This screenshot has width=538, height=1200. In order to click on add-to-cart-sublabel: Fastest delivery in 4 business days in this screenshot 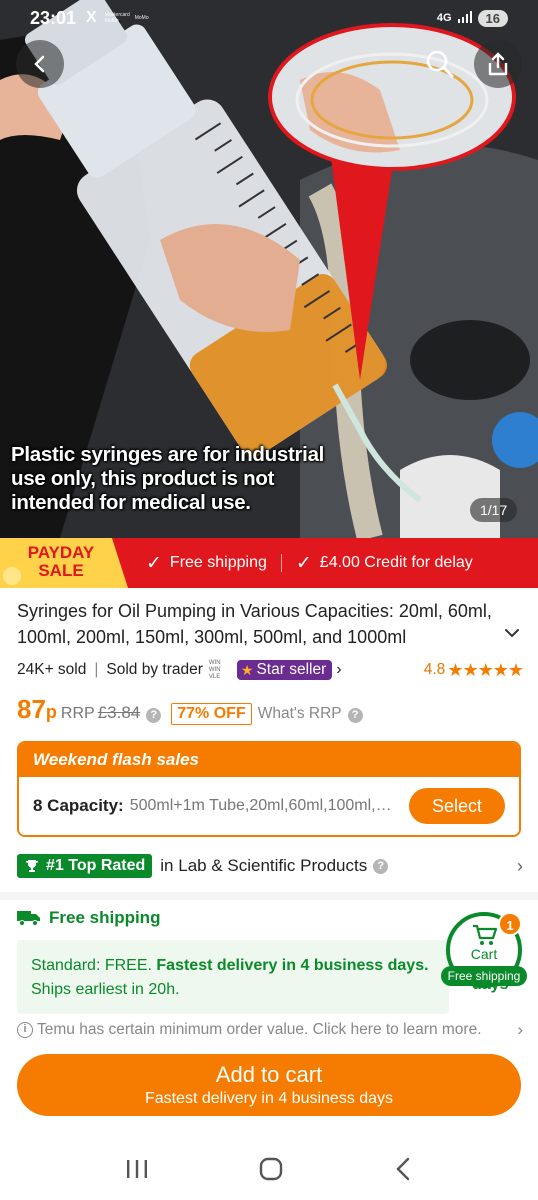, I will do `click(269, 1098)`.